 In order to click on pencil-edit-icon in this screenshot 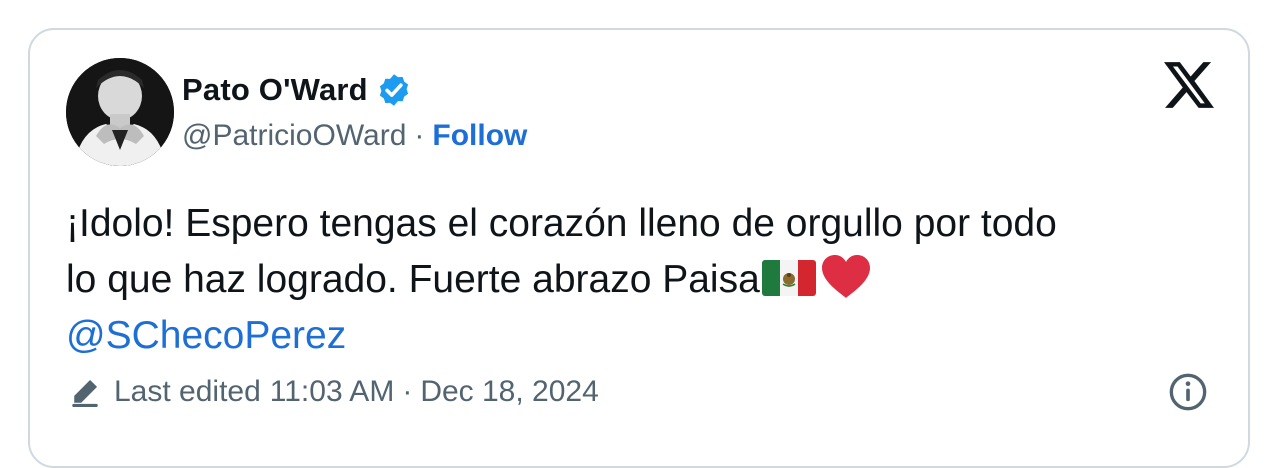, I will do `click(85, 393)`.